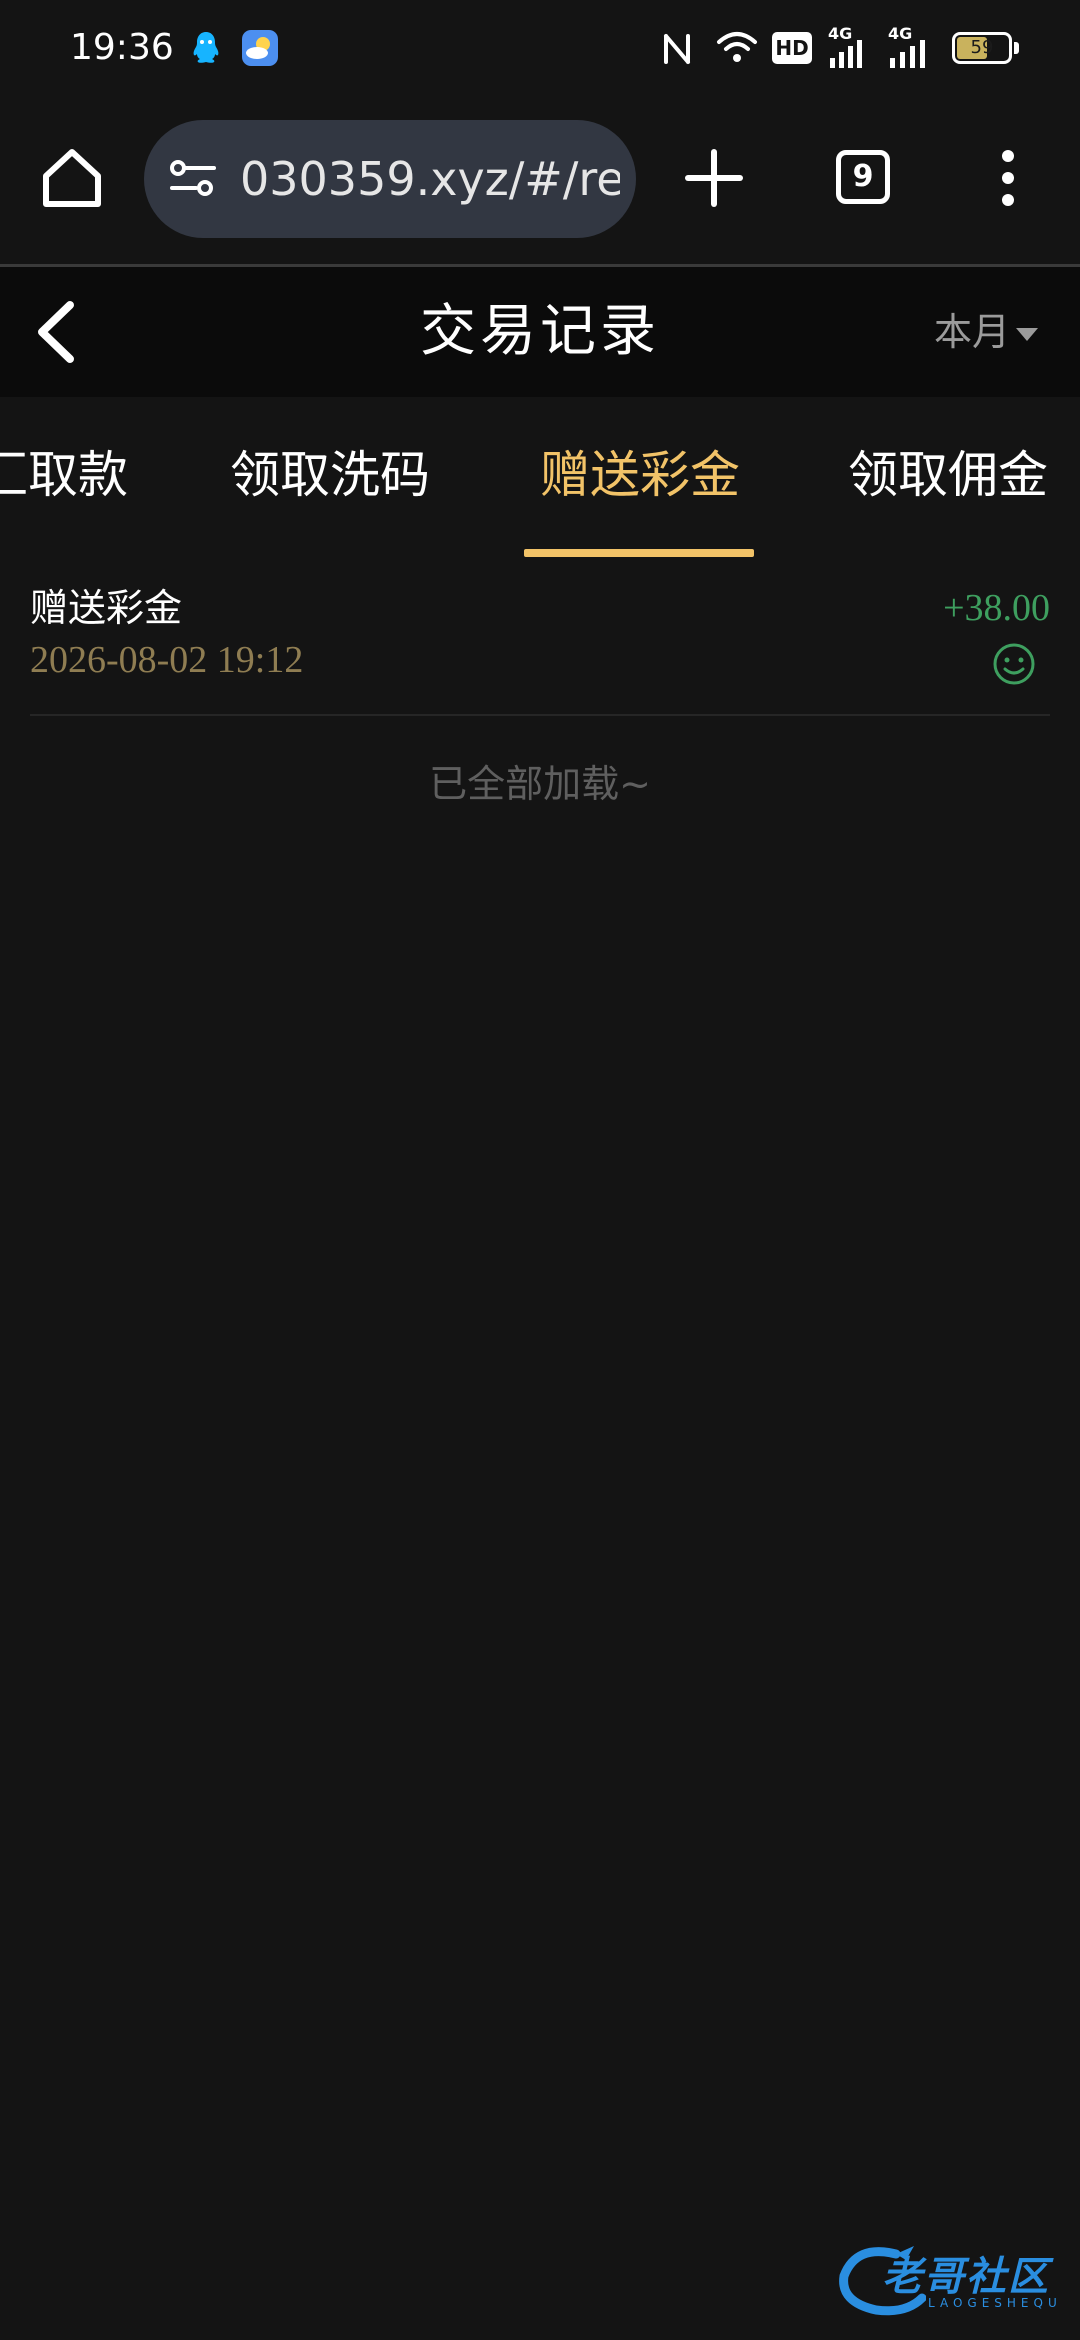  Describe the element at coordinates (193, 179) in the screenshot. I see `tune-icon` at that location.